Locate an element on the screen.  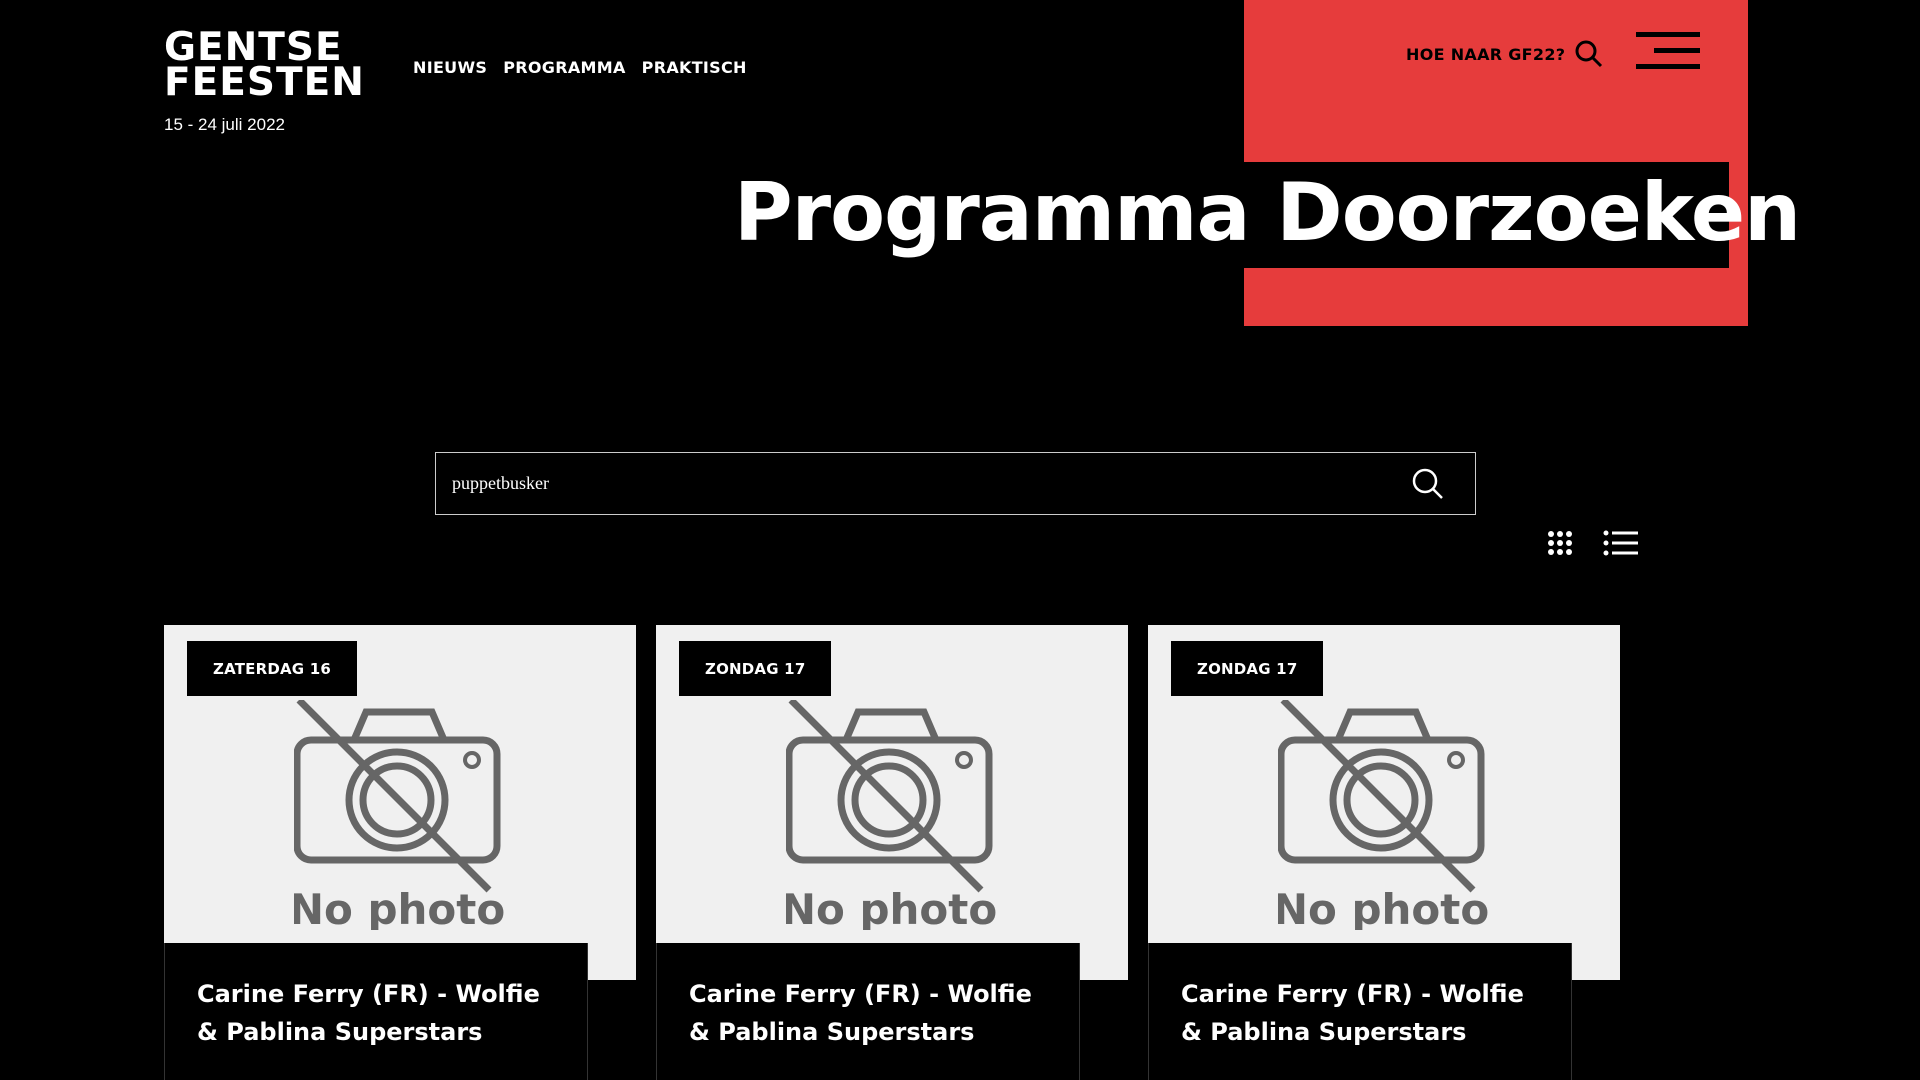
grid-view-icon is located at coordinates (1560, 543).